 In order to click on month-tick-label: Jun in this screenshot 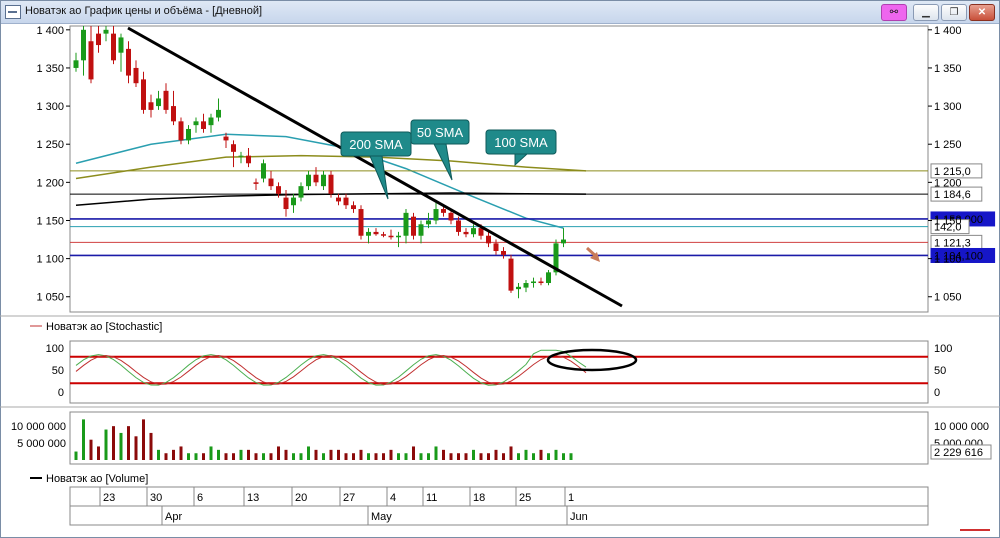, I will do `click(579, 517)`.